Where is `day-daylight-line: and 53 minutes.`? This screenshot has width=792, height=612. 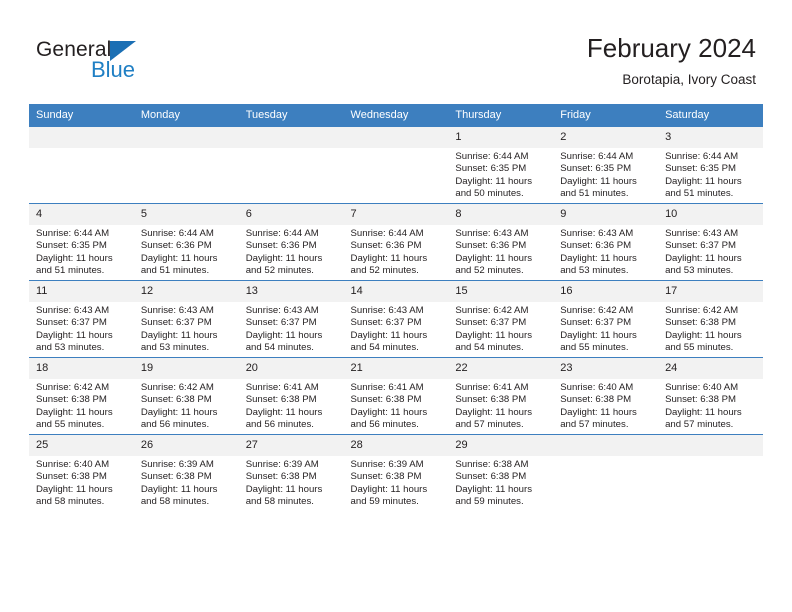
day-daylight-line: and 53 minutes. is located at coordinates (70, 348).